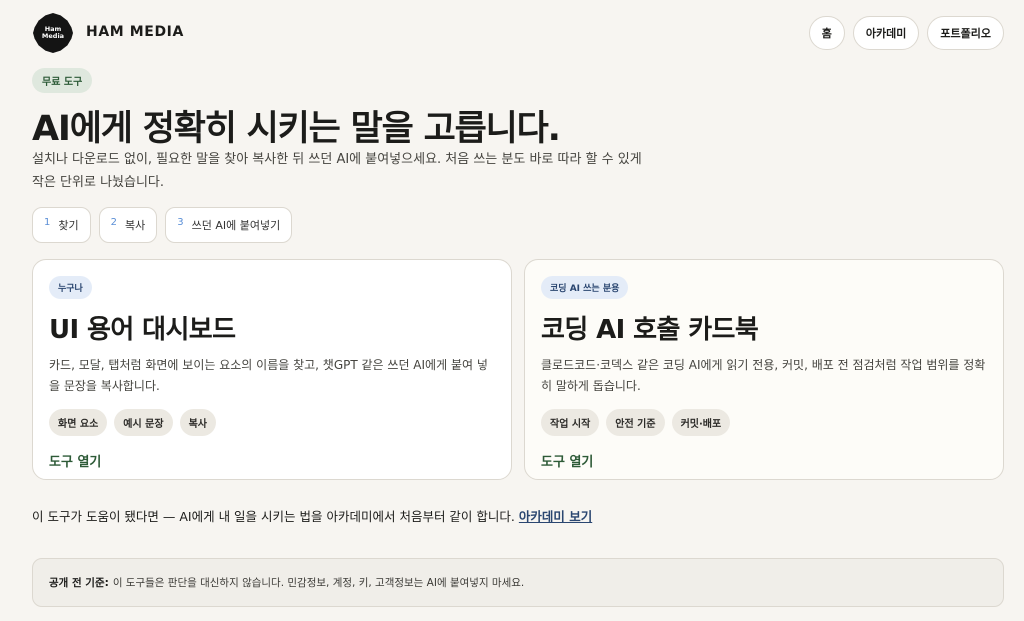  Describe the element at coordinates (650, 330) in the screenshot. I see `card-title: 코딩 AI 호출 카드북` at that location.